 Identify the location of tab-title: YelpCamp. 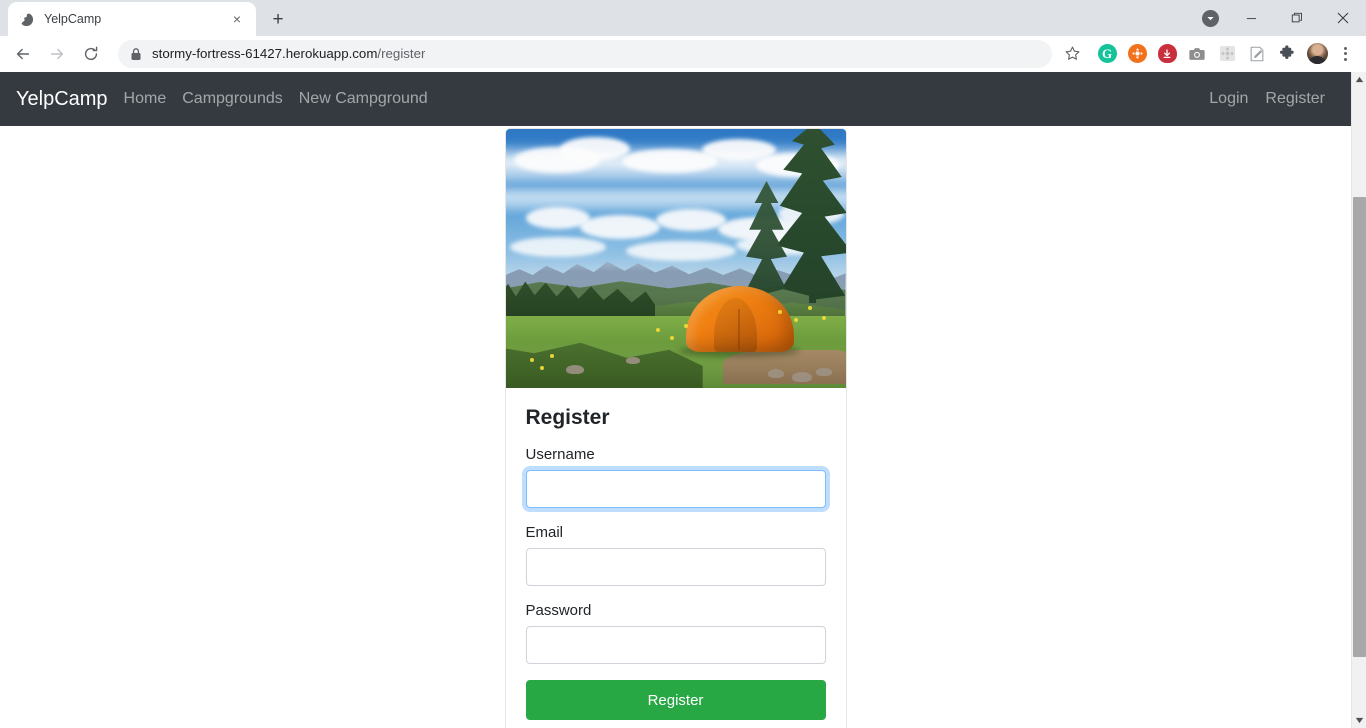
(73, 19).